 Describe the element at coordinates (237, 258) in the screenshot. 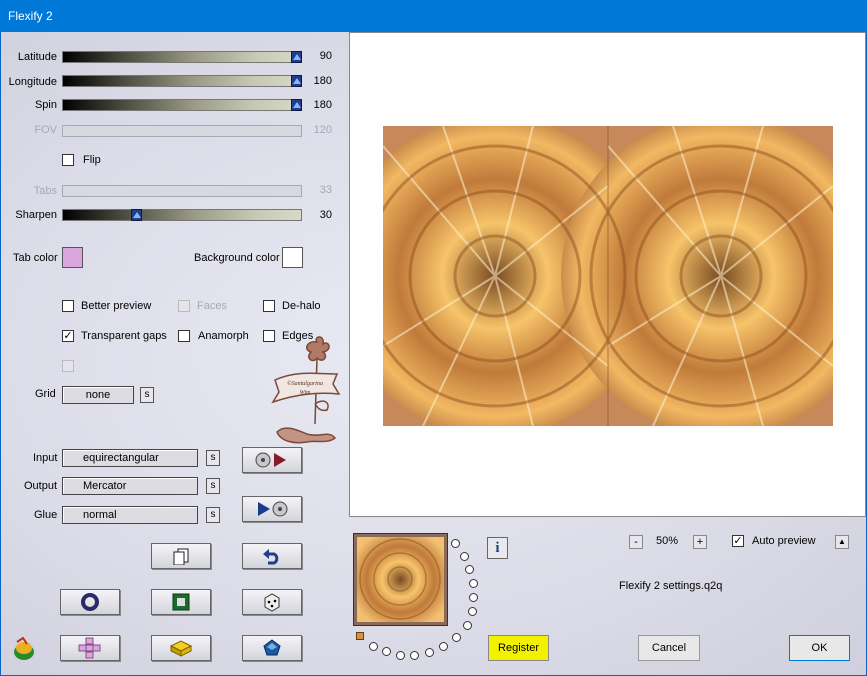

I see `background-color-label: Background color` at that location.